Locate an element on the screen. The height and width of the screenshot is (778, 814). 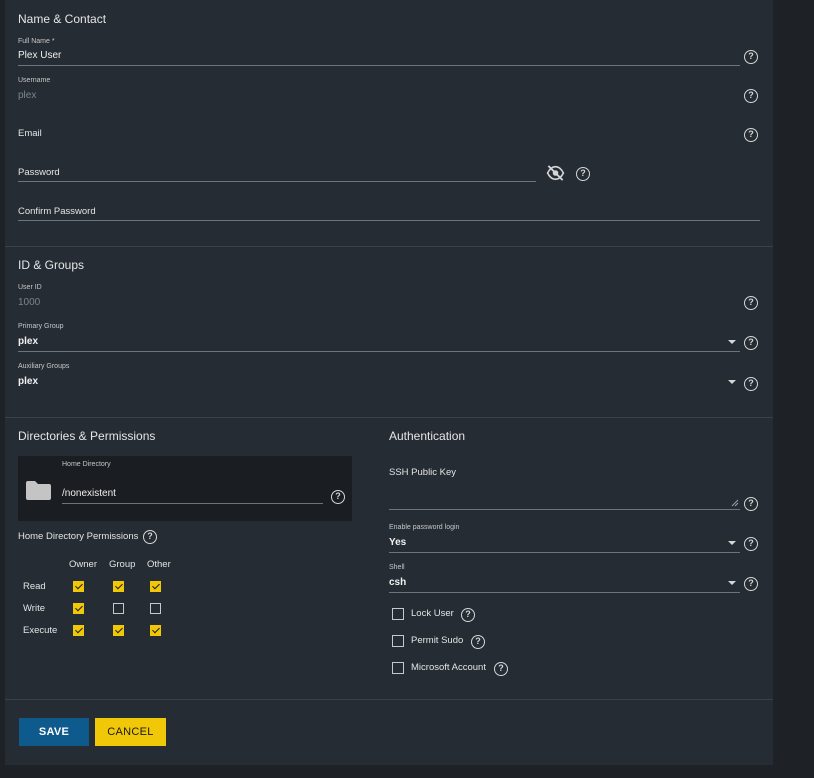
password-help-icon: ? is located at coordinates (583, 174).